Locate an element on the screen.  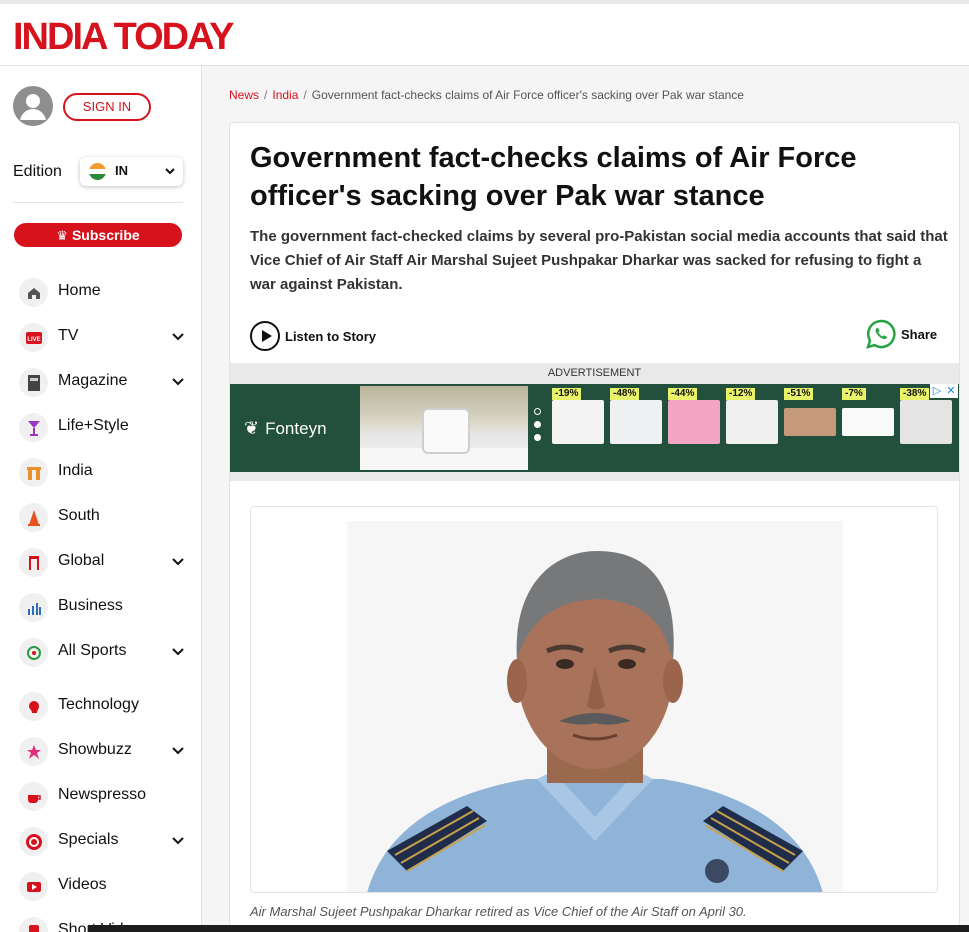
cocktail-icon is located at coordinates (33, 427).